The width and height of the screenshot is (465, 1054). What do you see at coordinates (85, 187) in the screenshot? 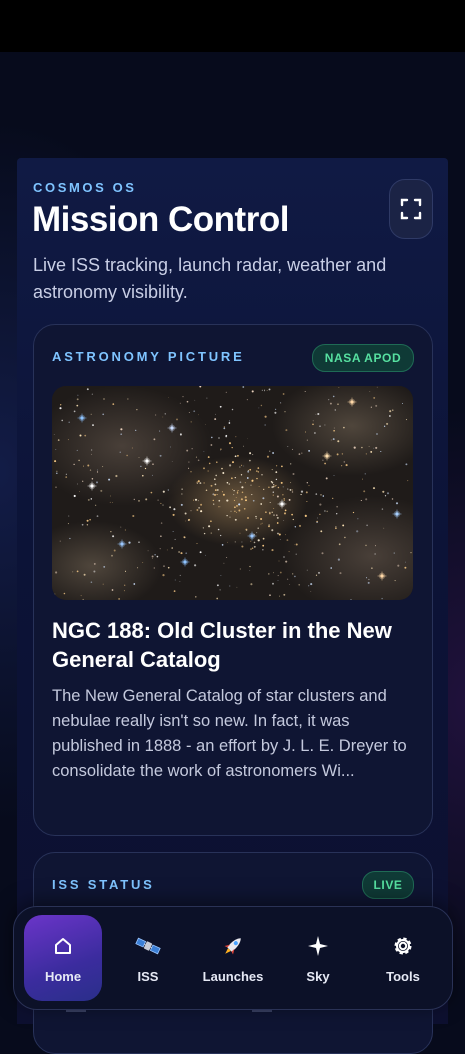
I see `app-eyebrow: COSMOS OS` at bounding box center [85, 187].